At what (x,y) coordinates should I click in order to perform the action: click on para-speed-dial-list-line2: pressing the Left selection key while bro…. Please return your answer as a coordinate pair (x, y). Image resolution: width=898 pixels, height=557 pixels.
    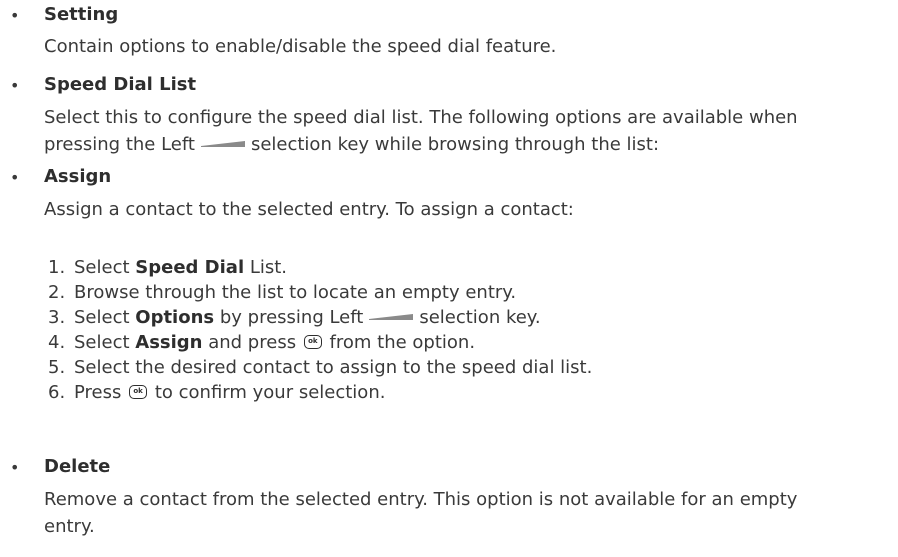
    Looking at the image, I should click on (351, 144).